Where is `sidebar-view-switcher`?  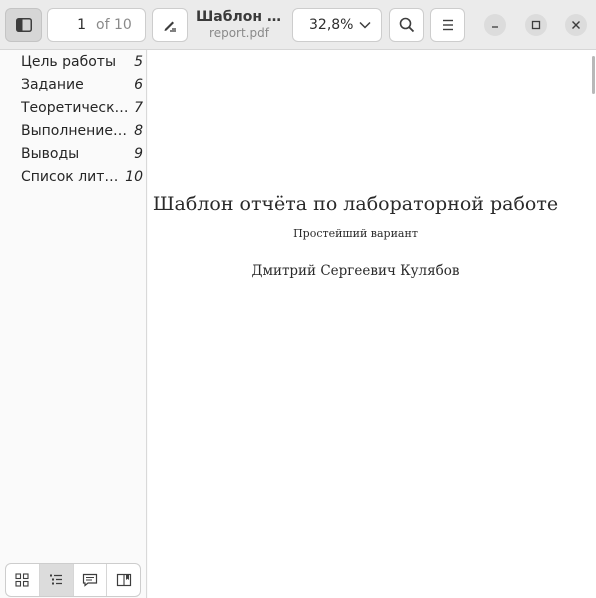
sidebar-view-switcher is located at coordinates (73, 580).